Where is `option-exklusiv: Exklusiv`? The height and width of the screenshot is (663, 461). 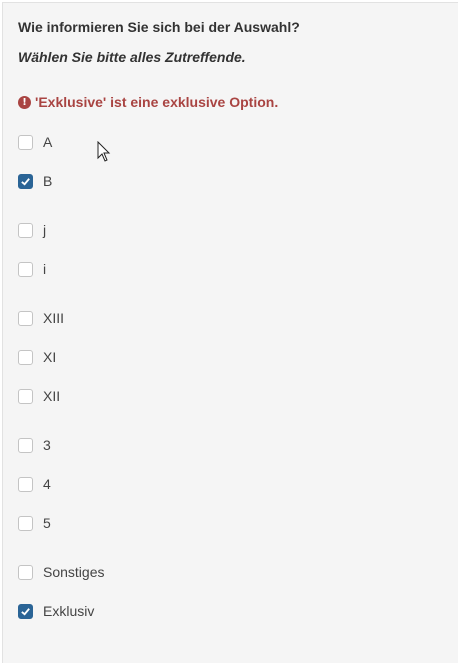 option-exklusiv: Exklusiv is located at coordinates (56, 611).